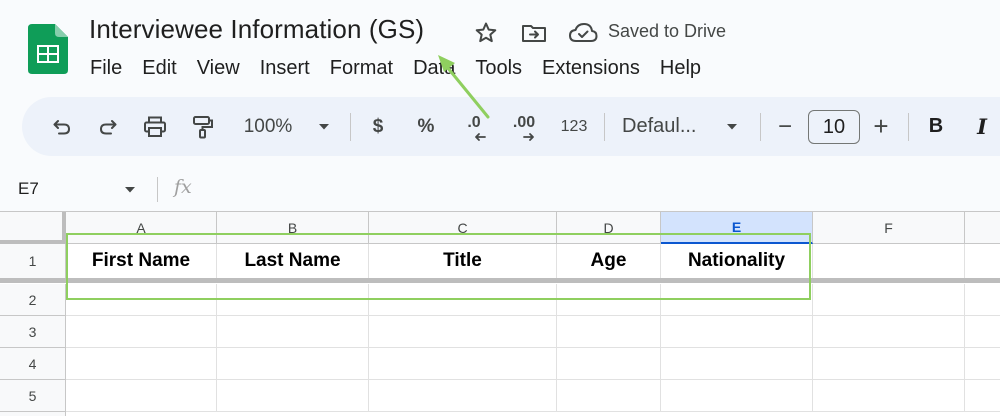 This screenshot has width=1000, height=416. I want to click on formula-bar-divider, so click(157, 189).